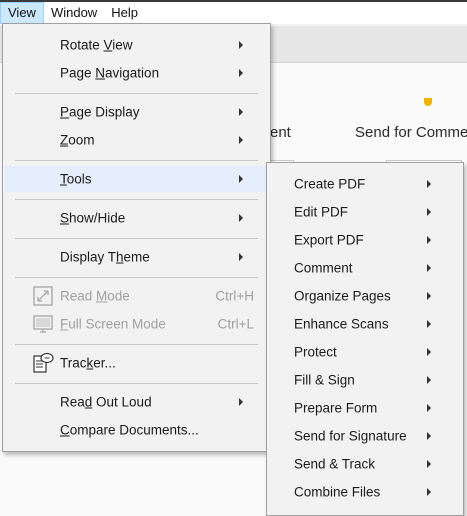 The height and width of the screenshot is (516, 467). What do you see at coordinates (106, 402) in the screenshot?
I see `menu-item-label: Read Out Loud` at bounding box center [106, 402].